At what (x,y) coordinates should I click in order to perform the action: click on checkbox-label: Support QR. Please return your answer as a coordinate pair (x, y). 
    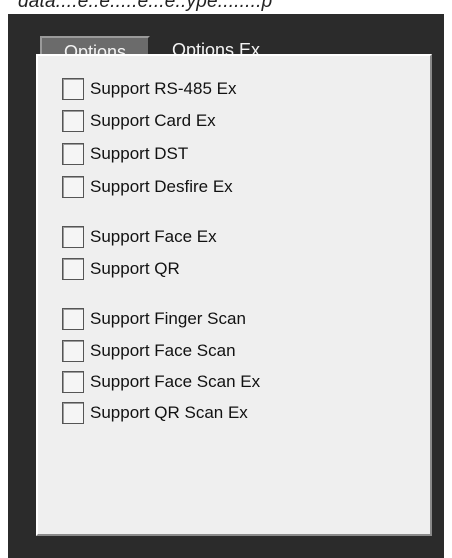
    Looking at the image, I should click on (135, 268).